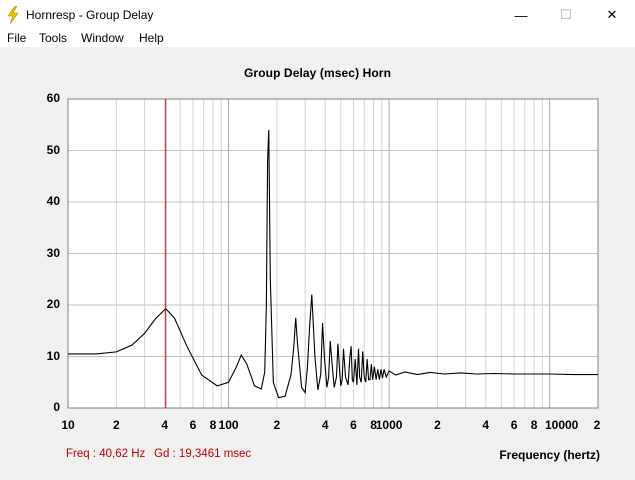 The image size is (635, 480). Describe the element at coordinates (56, 407) in the screenshot. I see `y-tick-label: 0` at that location.